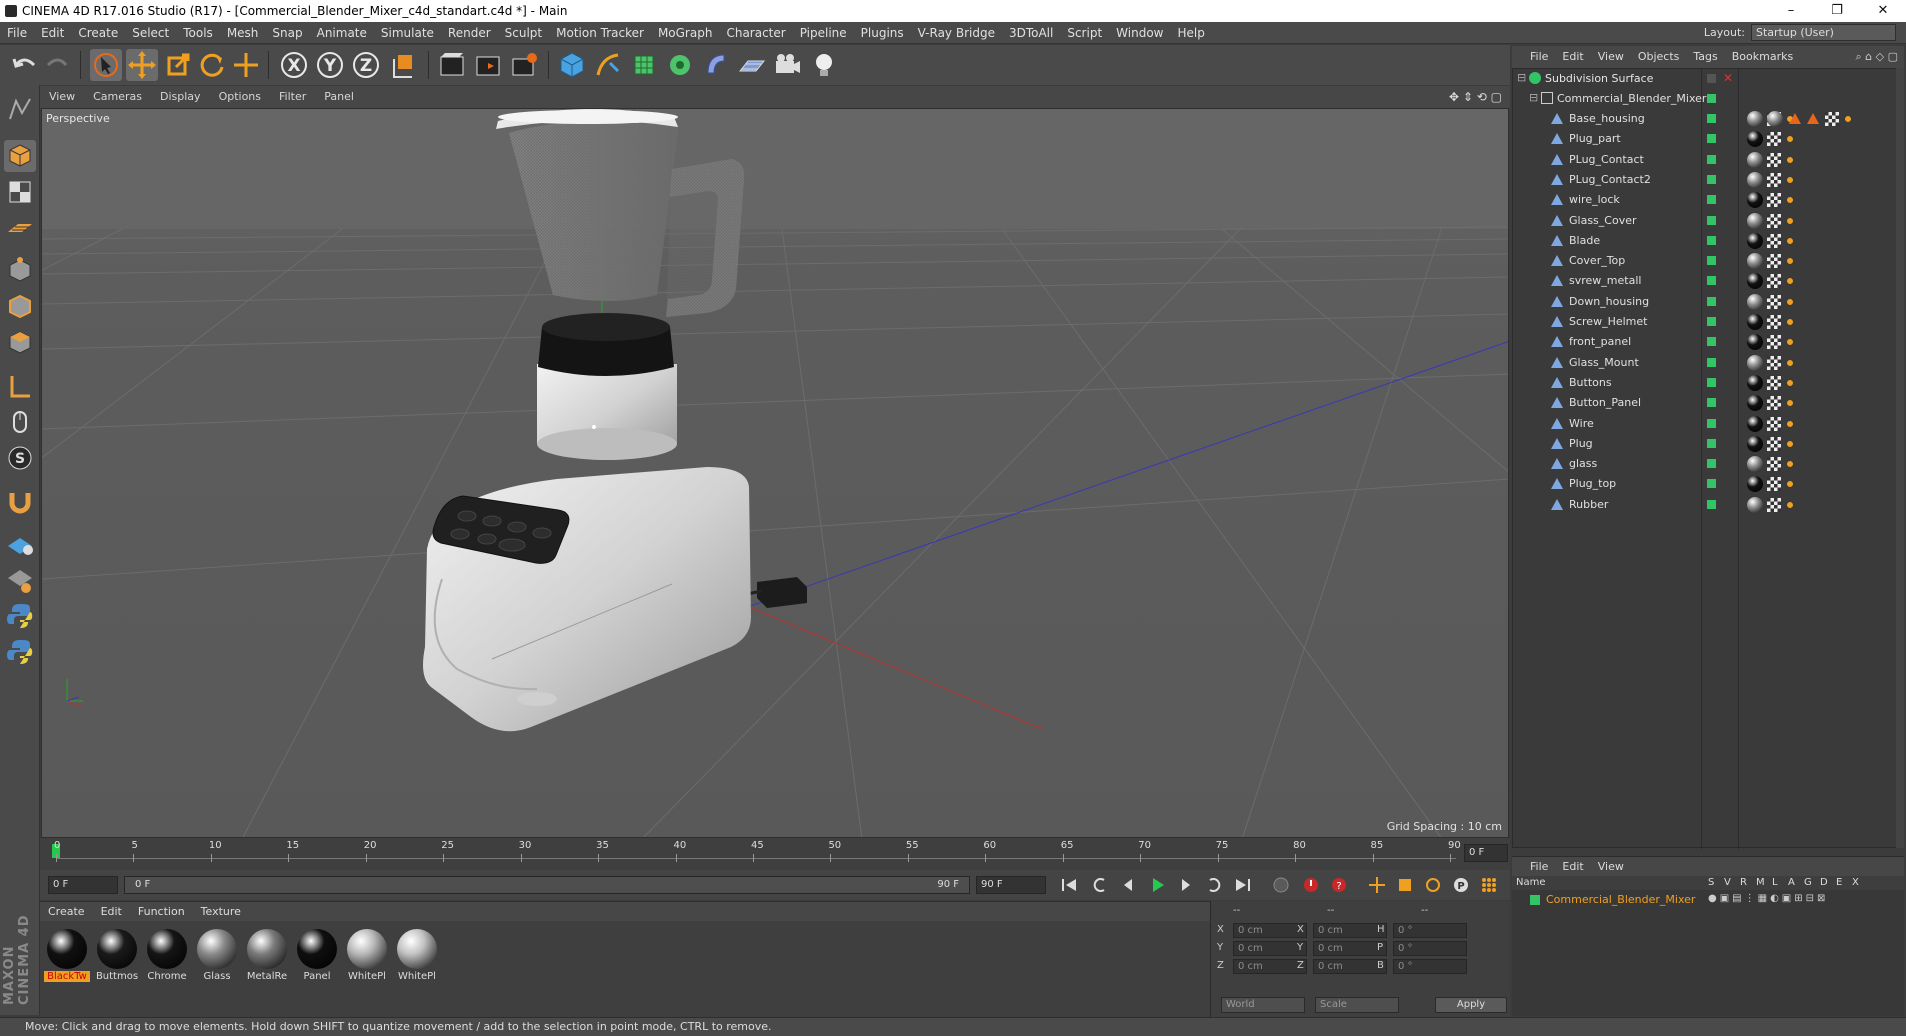 Image resolution: width=1906 pixels, height=1036 pixels. What do you see at coordinates (547, 885) in the screenshot?
I see `range-slider: 0 F 90 F` at bounding box center [547, 885].